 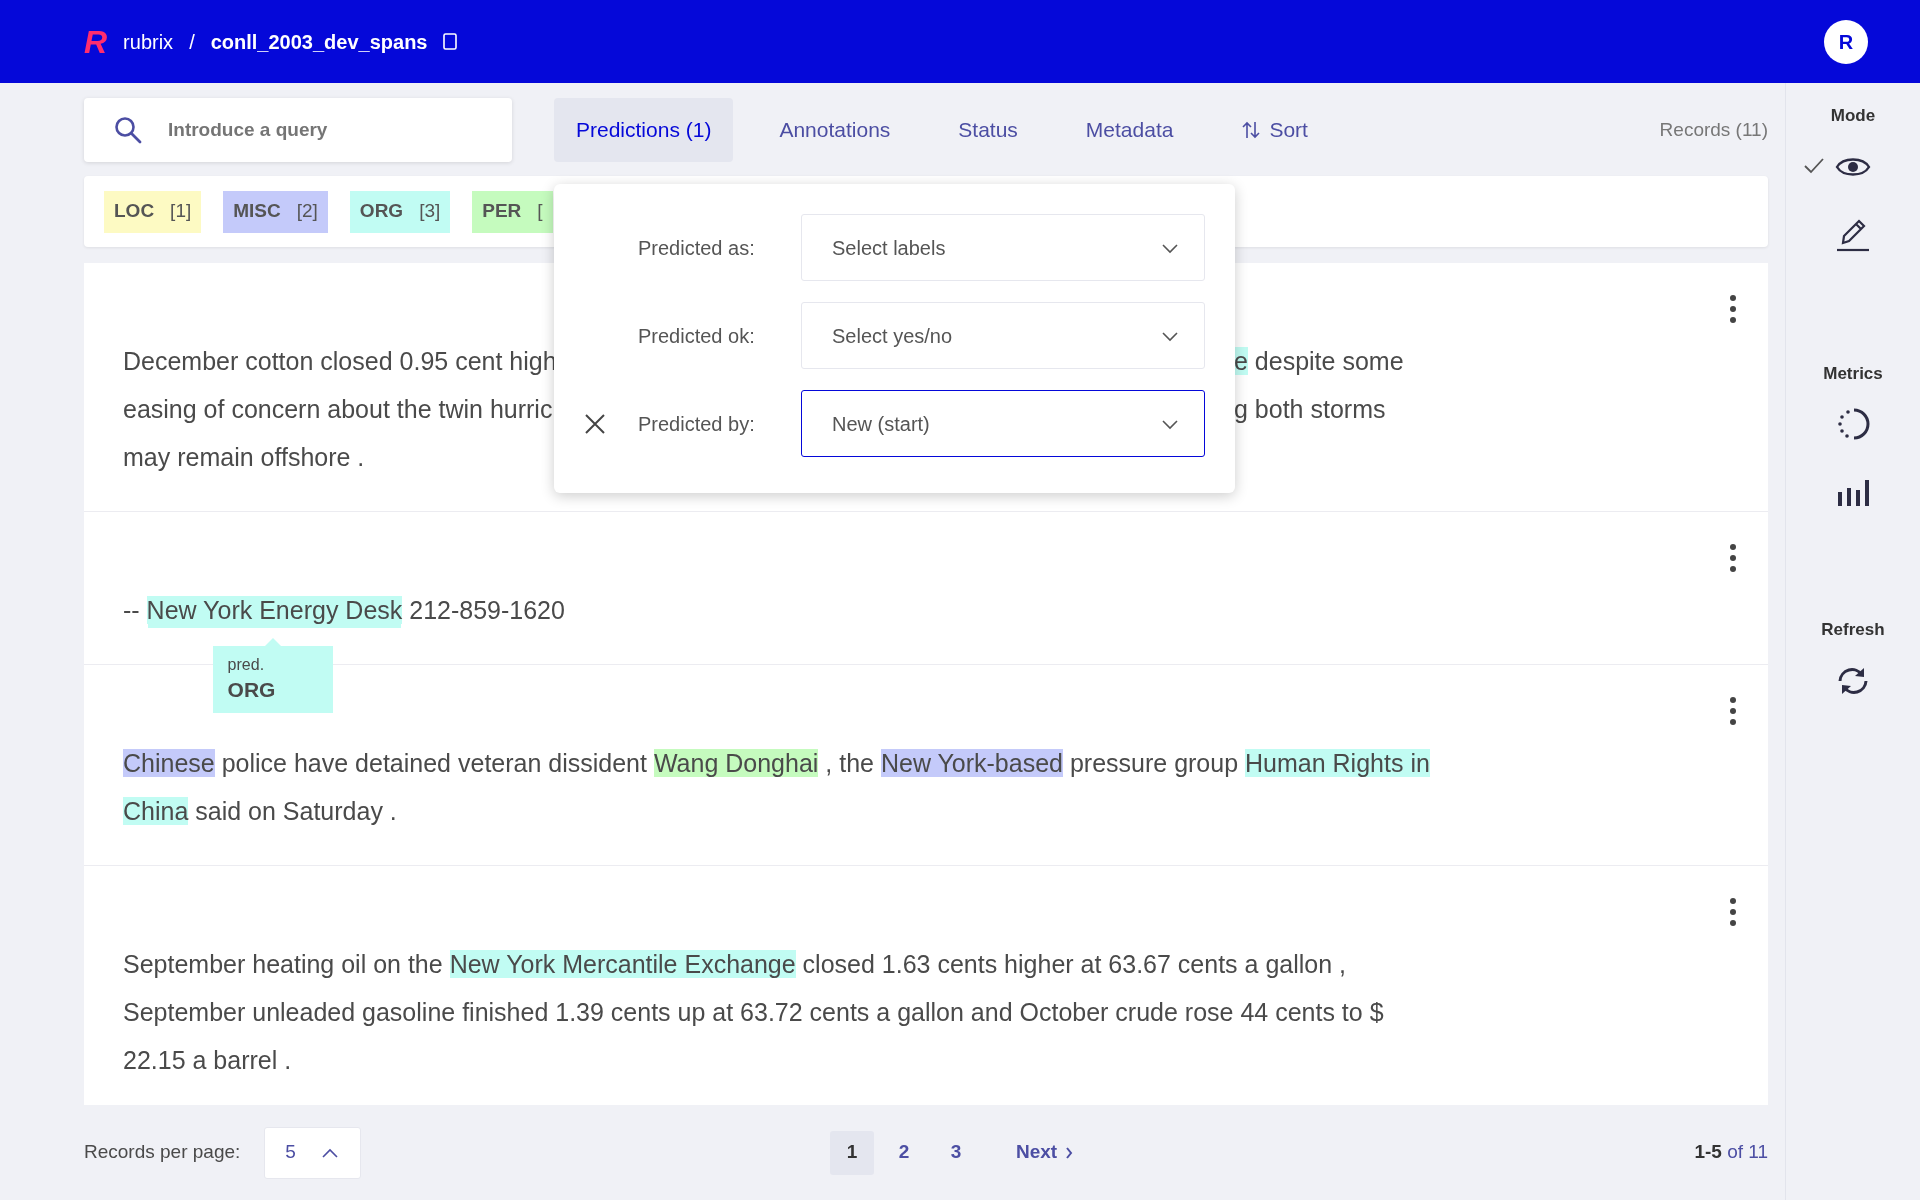 What do you see at coordinates (207, 1060) in the screenshot?
I see `record-text: 22.15 a barrel .` at bounding box center [207, 1060].